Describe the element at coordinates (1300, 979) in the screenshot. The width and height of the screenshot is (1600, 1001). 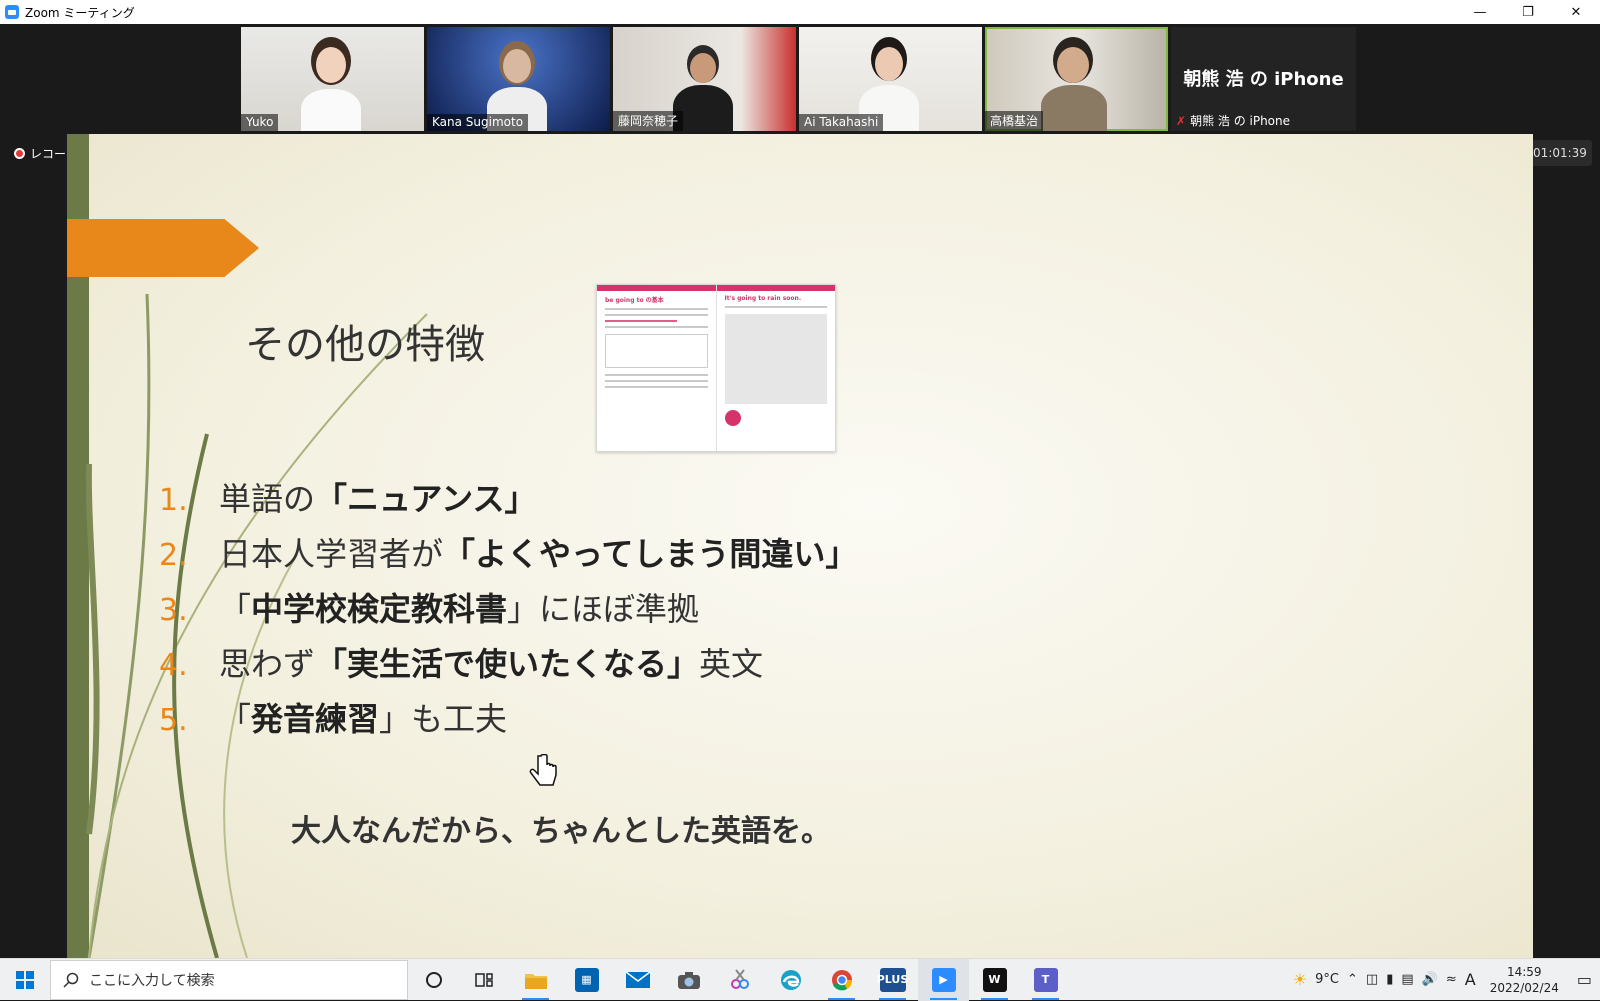
I see `weather-sun-icon: ☀` at that location.